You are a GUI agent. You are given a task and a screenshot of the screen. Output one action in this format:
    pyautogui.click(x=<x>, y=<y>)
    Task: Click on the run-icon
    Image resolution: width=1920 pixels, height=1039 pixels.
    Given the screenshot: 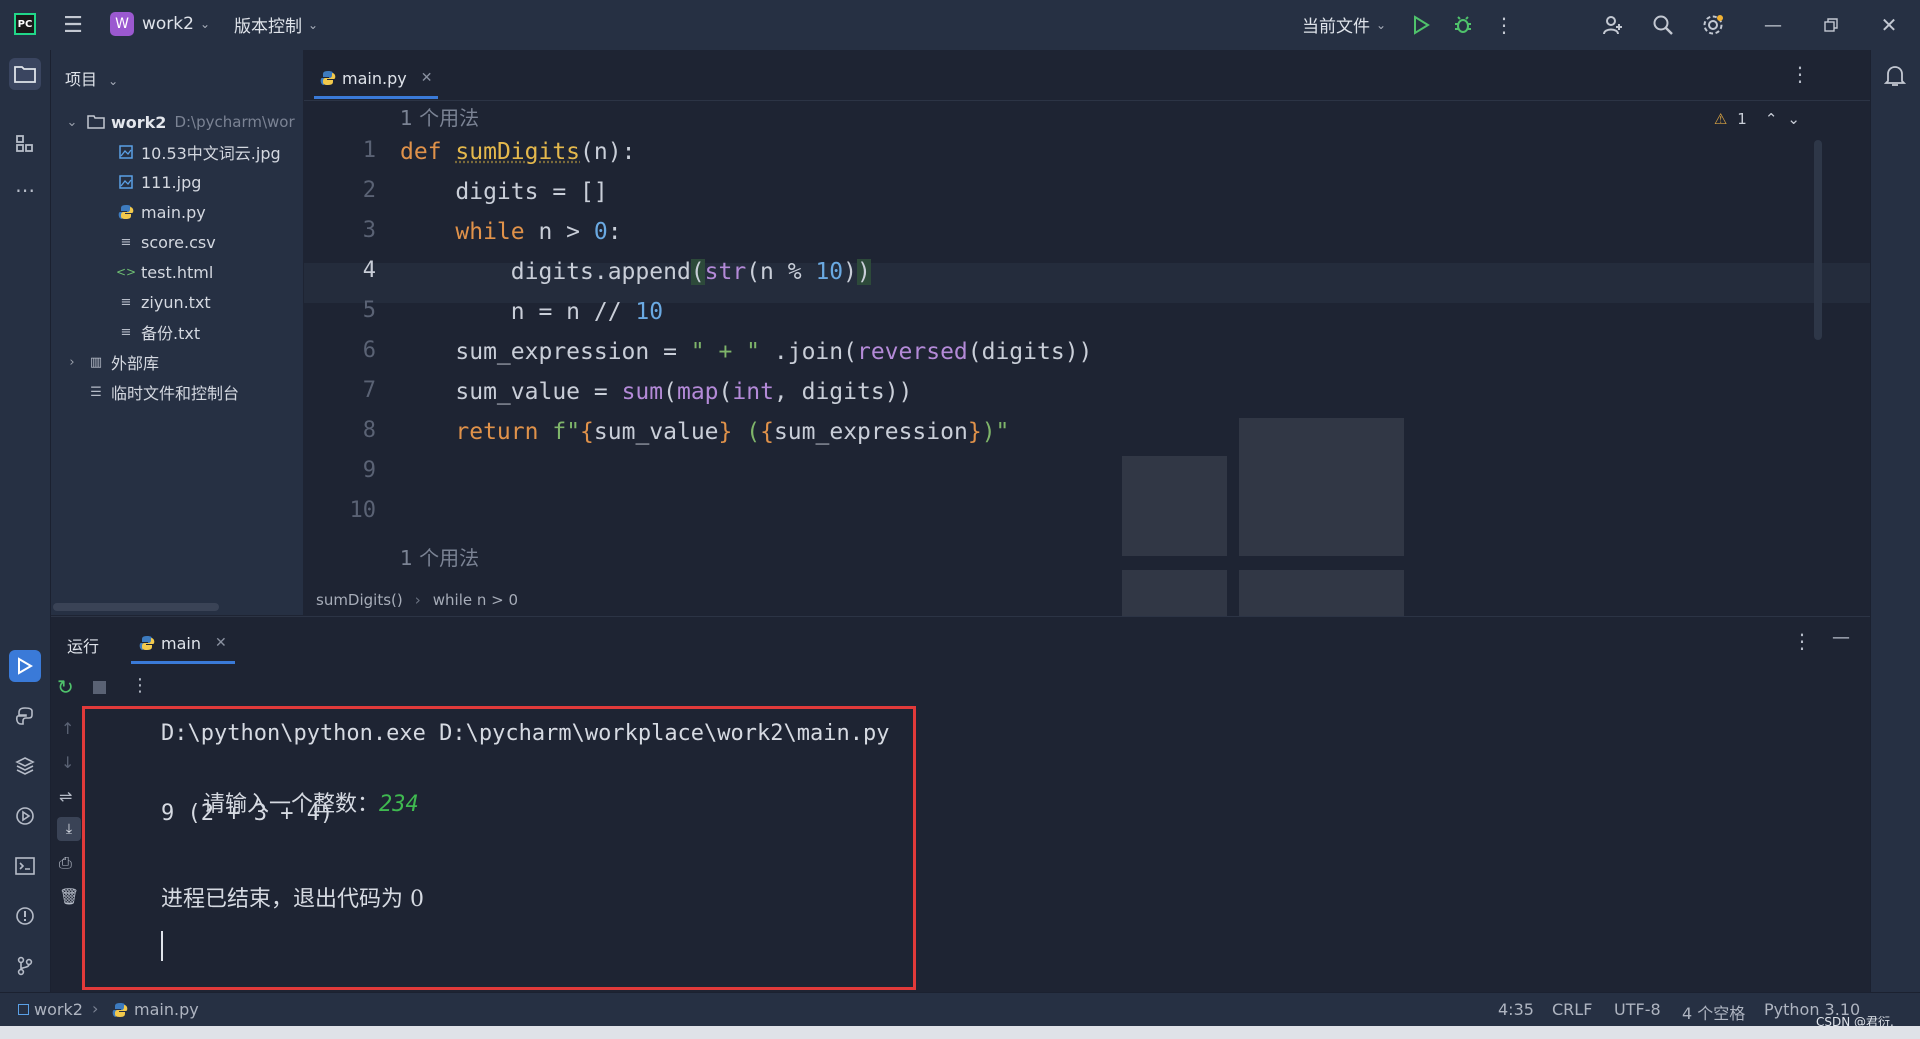 What is the action you would take?
    pyautogui.click(x=1421, y=25)
    